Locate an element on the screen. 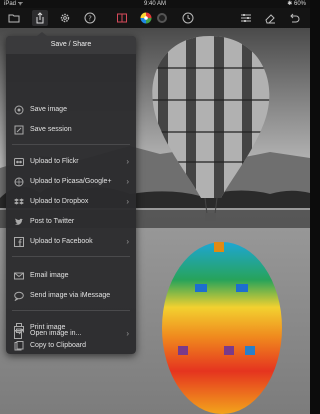  menu-item-dropbox: Upload to Dropbox › is located at coordinates (71, 202).